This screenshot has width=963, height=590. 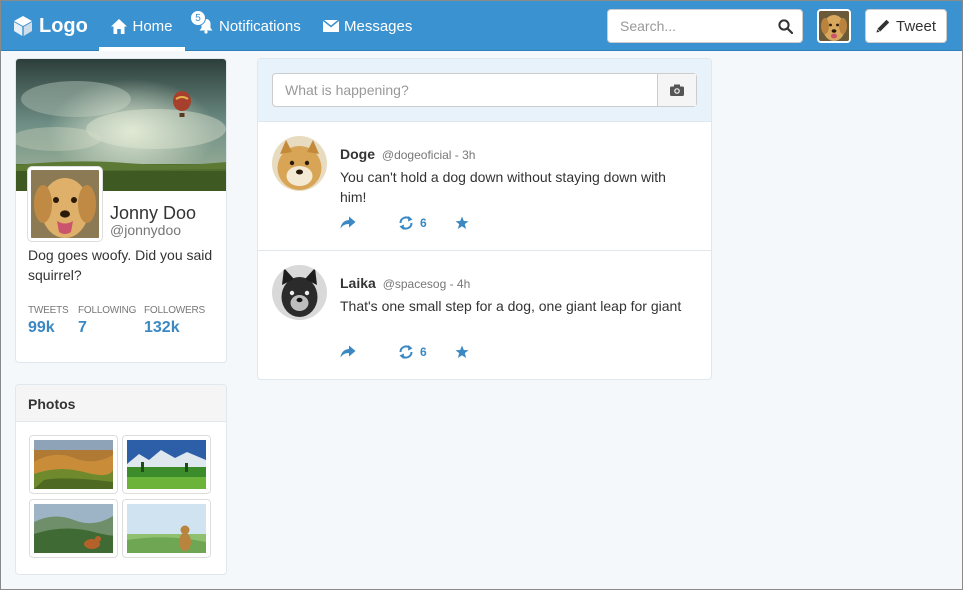 I want to click on camera-icon, so click(x=677, y=90).